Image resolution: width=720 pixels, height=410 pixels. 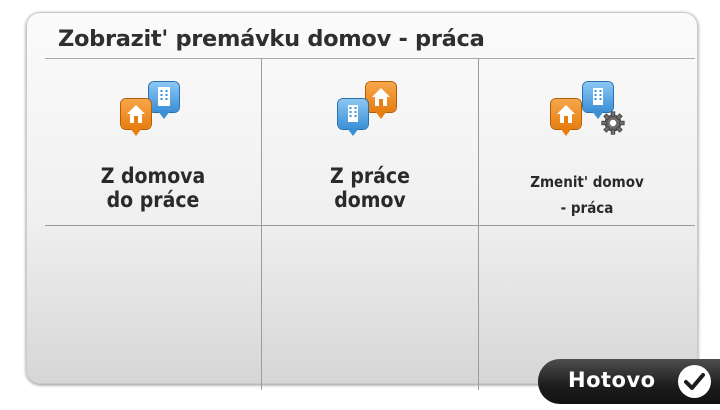 I want to click on tile-label: Z práce domov, so click(x=370, y=188).